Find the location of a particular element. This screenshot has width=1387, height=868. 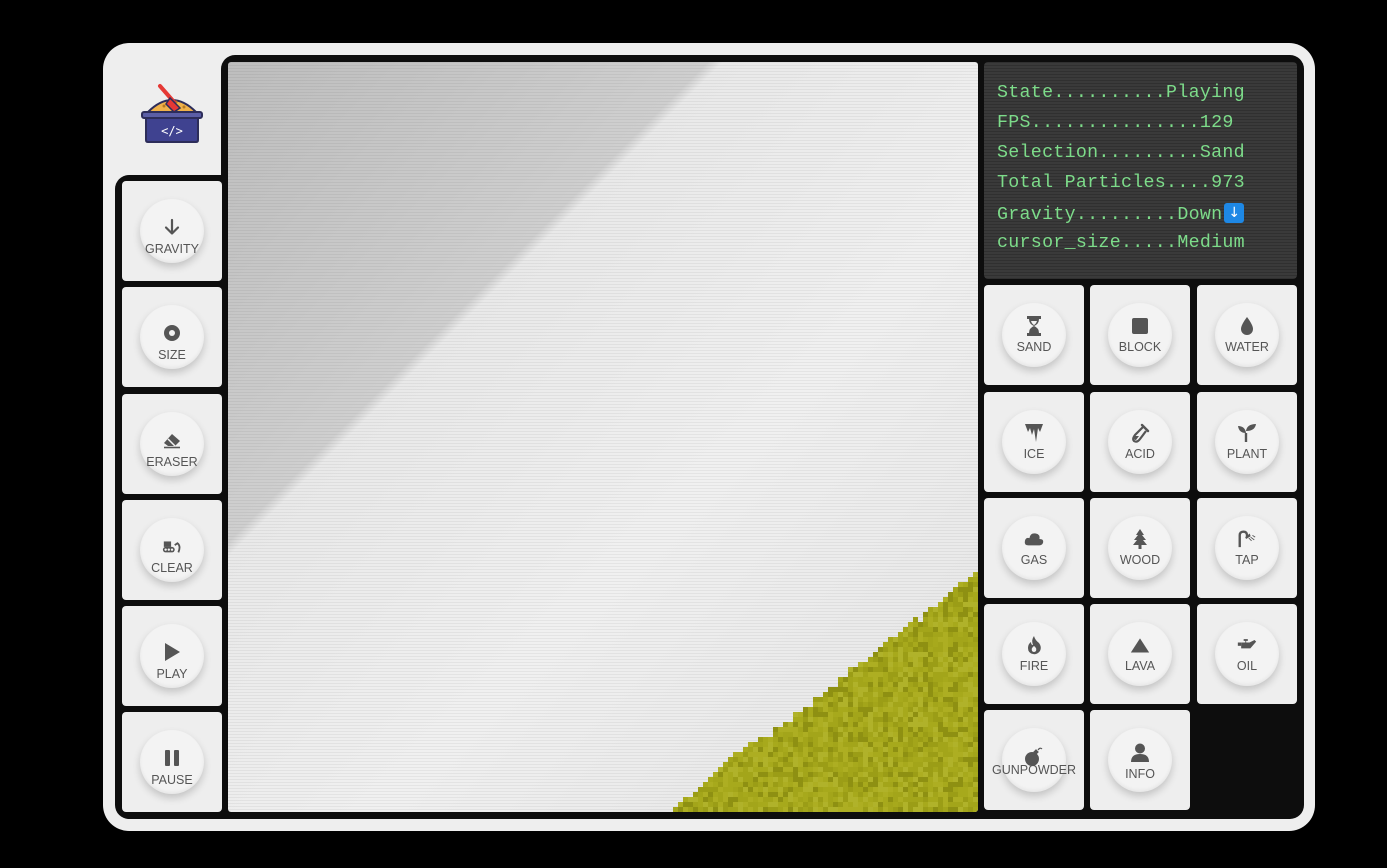

faucet-icon is located at coordinates (1247, 539).